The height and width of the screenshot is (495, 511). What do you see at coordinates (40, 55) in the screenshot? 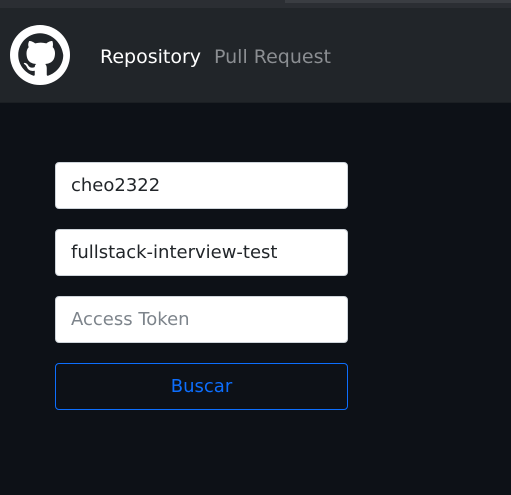
I see `github-icon` at bounding box center [40, 55].